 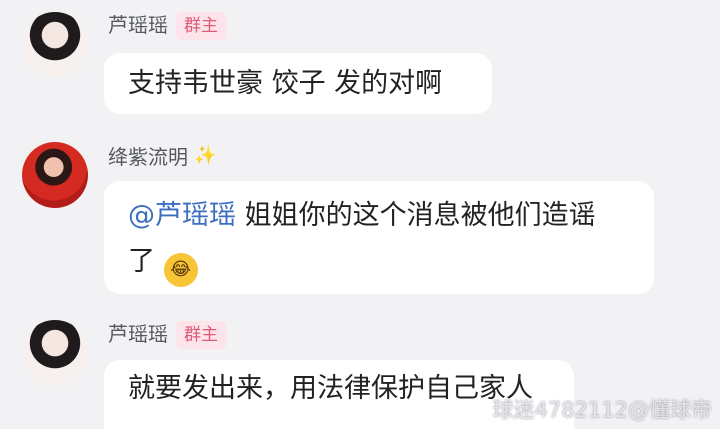 What do you see at coordinates (602, 410) in the screenshot?
I see `watermark: 球迷4782112@懂球帝` at bounding box center [602, 410].